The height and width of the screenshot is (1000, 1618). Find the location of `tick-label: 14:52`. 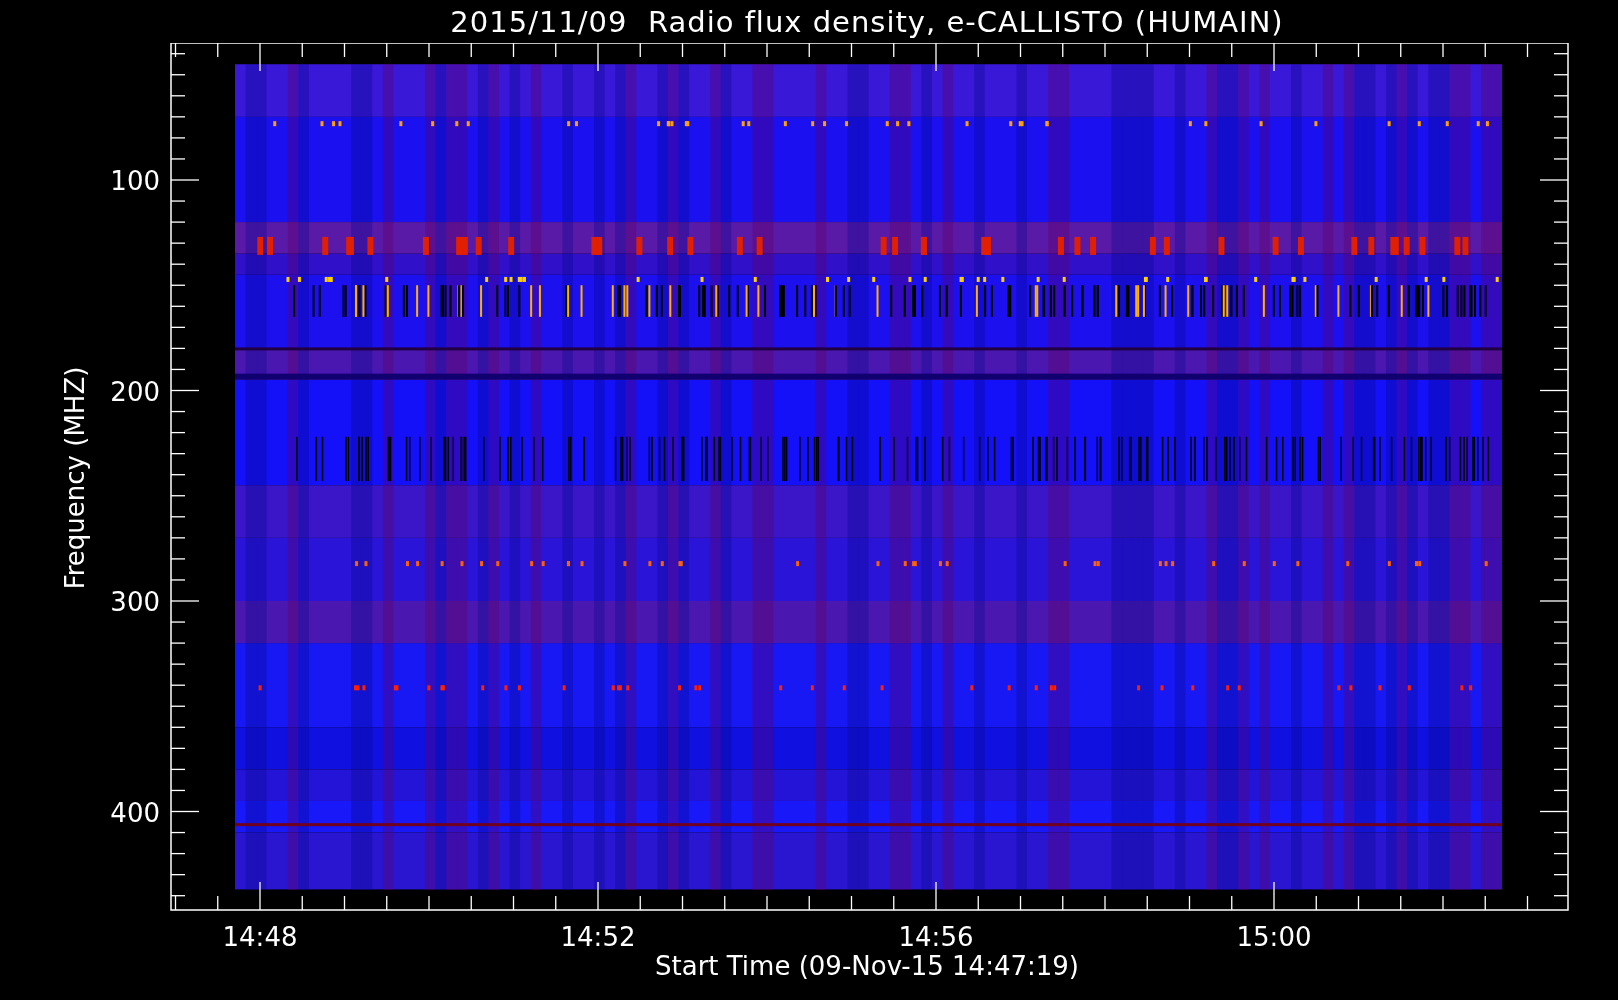

tick-label: 14:52 is located at coordinates (598, 937).